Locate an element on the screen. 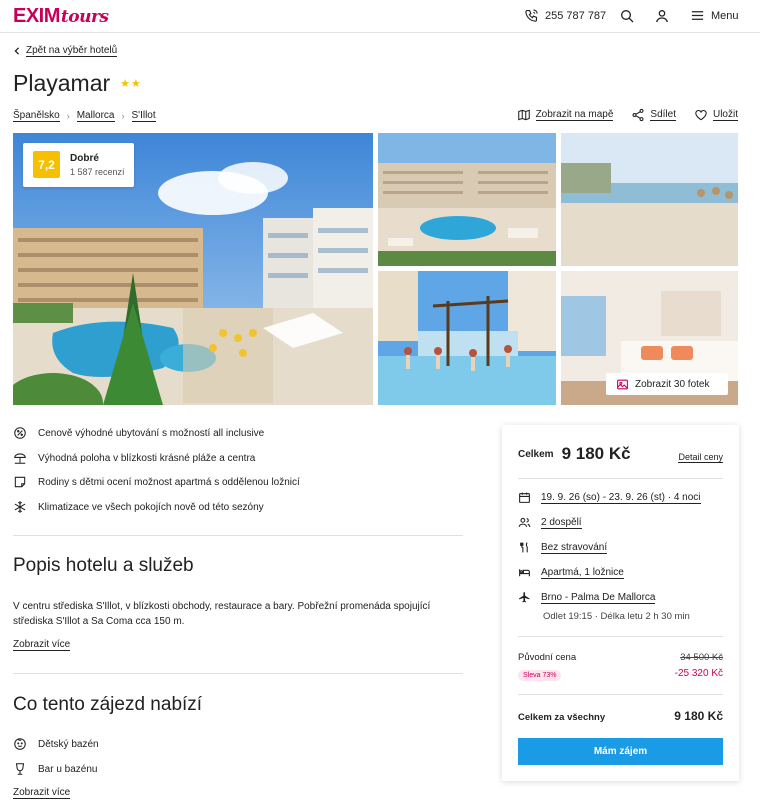 This screenshot has height=812, width=760. original-price: 34 500 Kč is located at coordinates (701, 657).